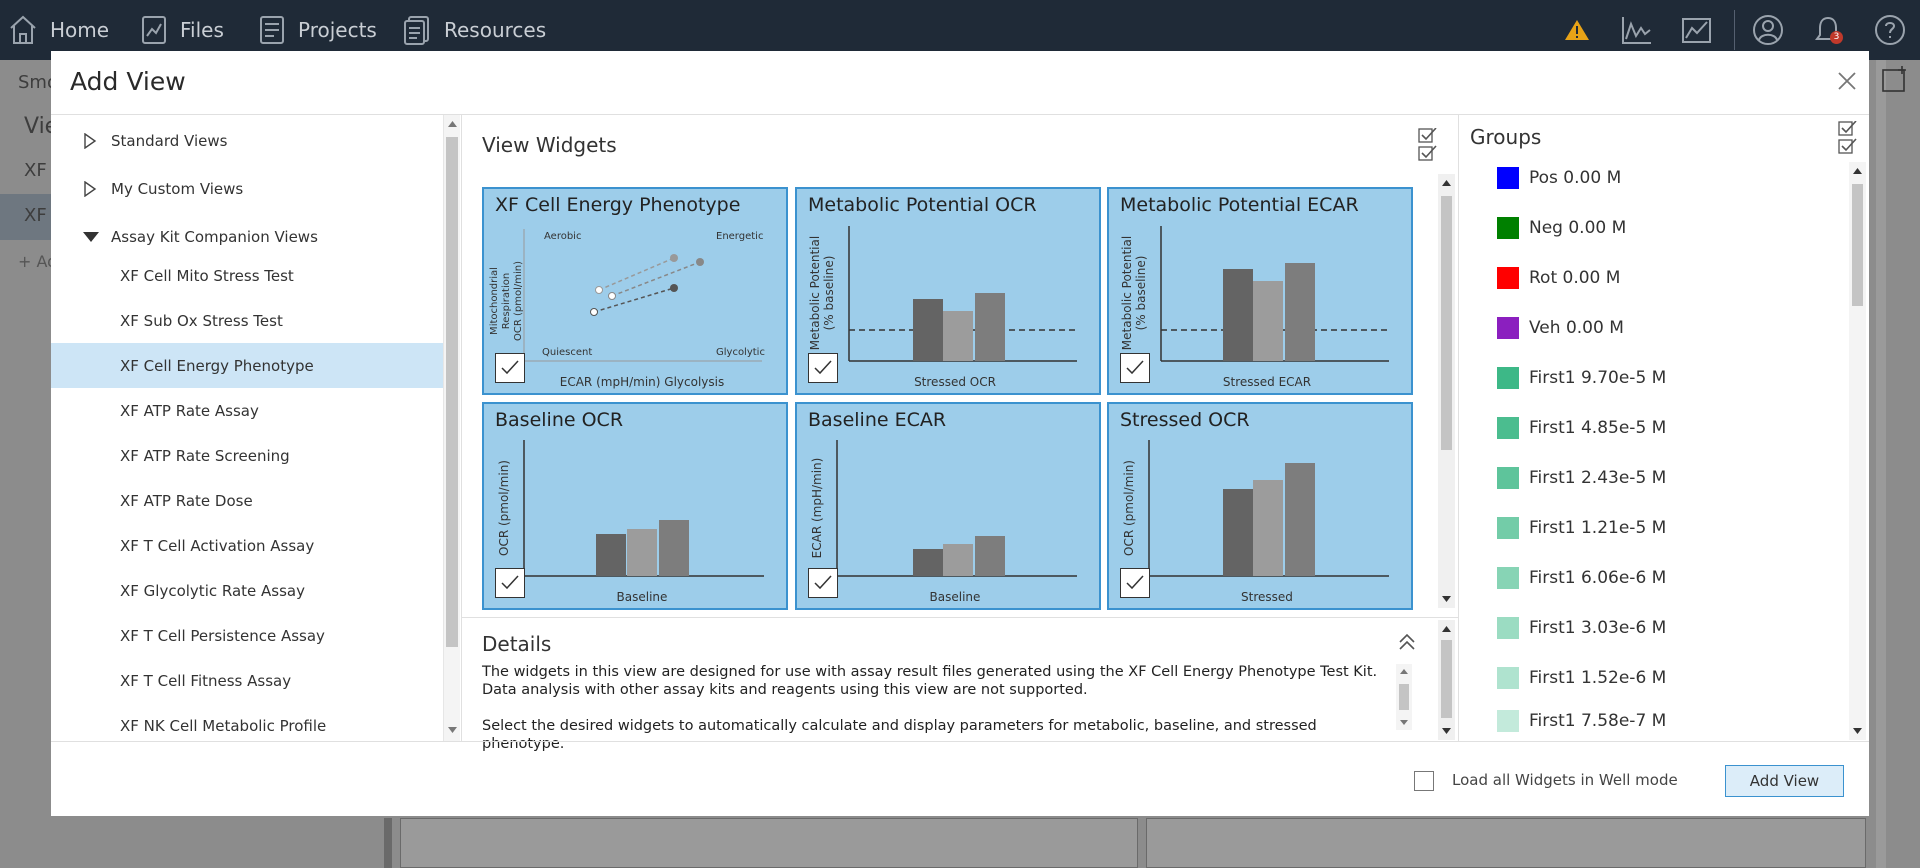 Image resolution: width=1920 pixels, height=868 pixels. What do you see at coordinates (205, 455) in the screenshot?
I see `tree-item-label: XF ATP Rate Screening` at bounding box center [205, 455].